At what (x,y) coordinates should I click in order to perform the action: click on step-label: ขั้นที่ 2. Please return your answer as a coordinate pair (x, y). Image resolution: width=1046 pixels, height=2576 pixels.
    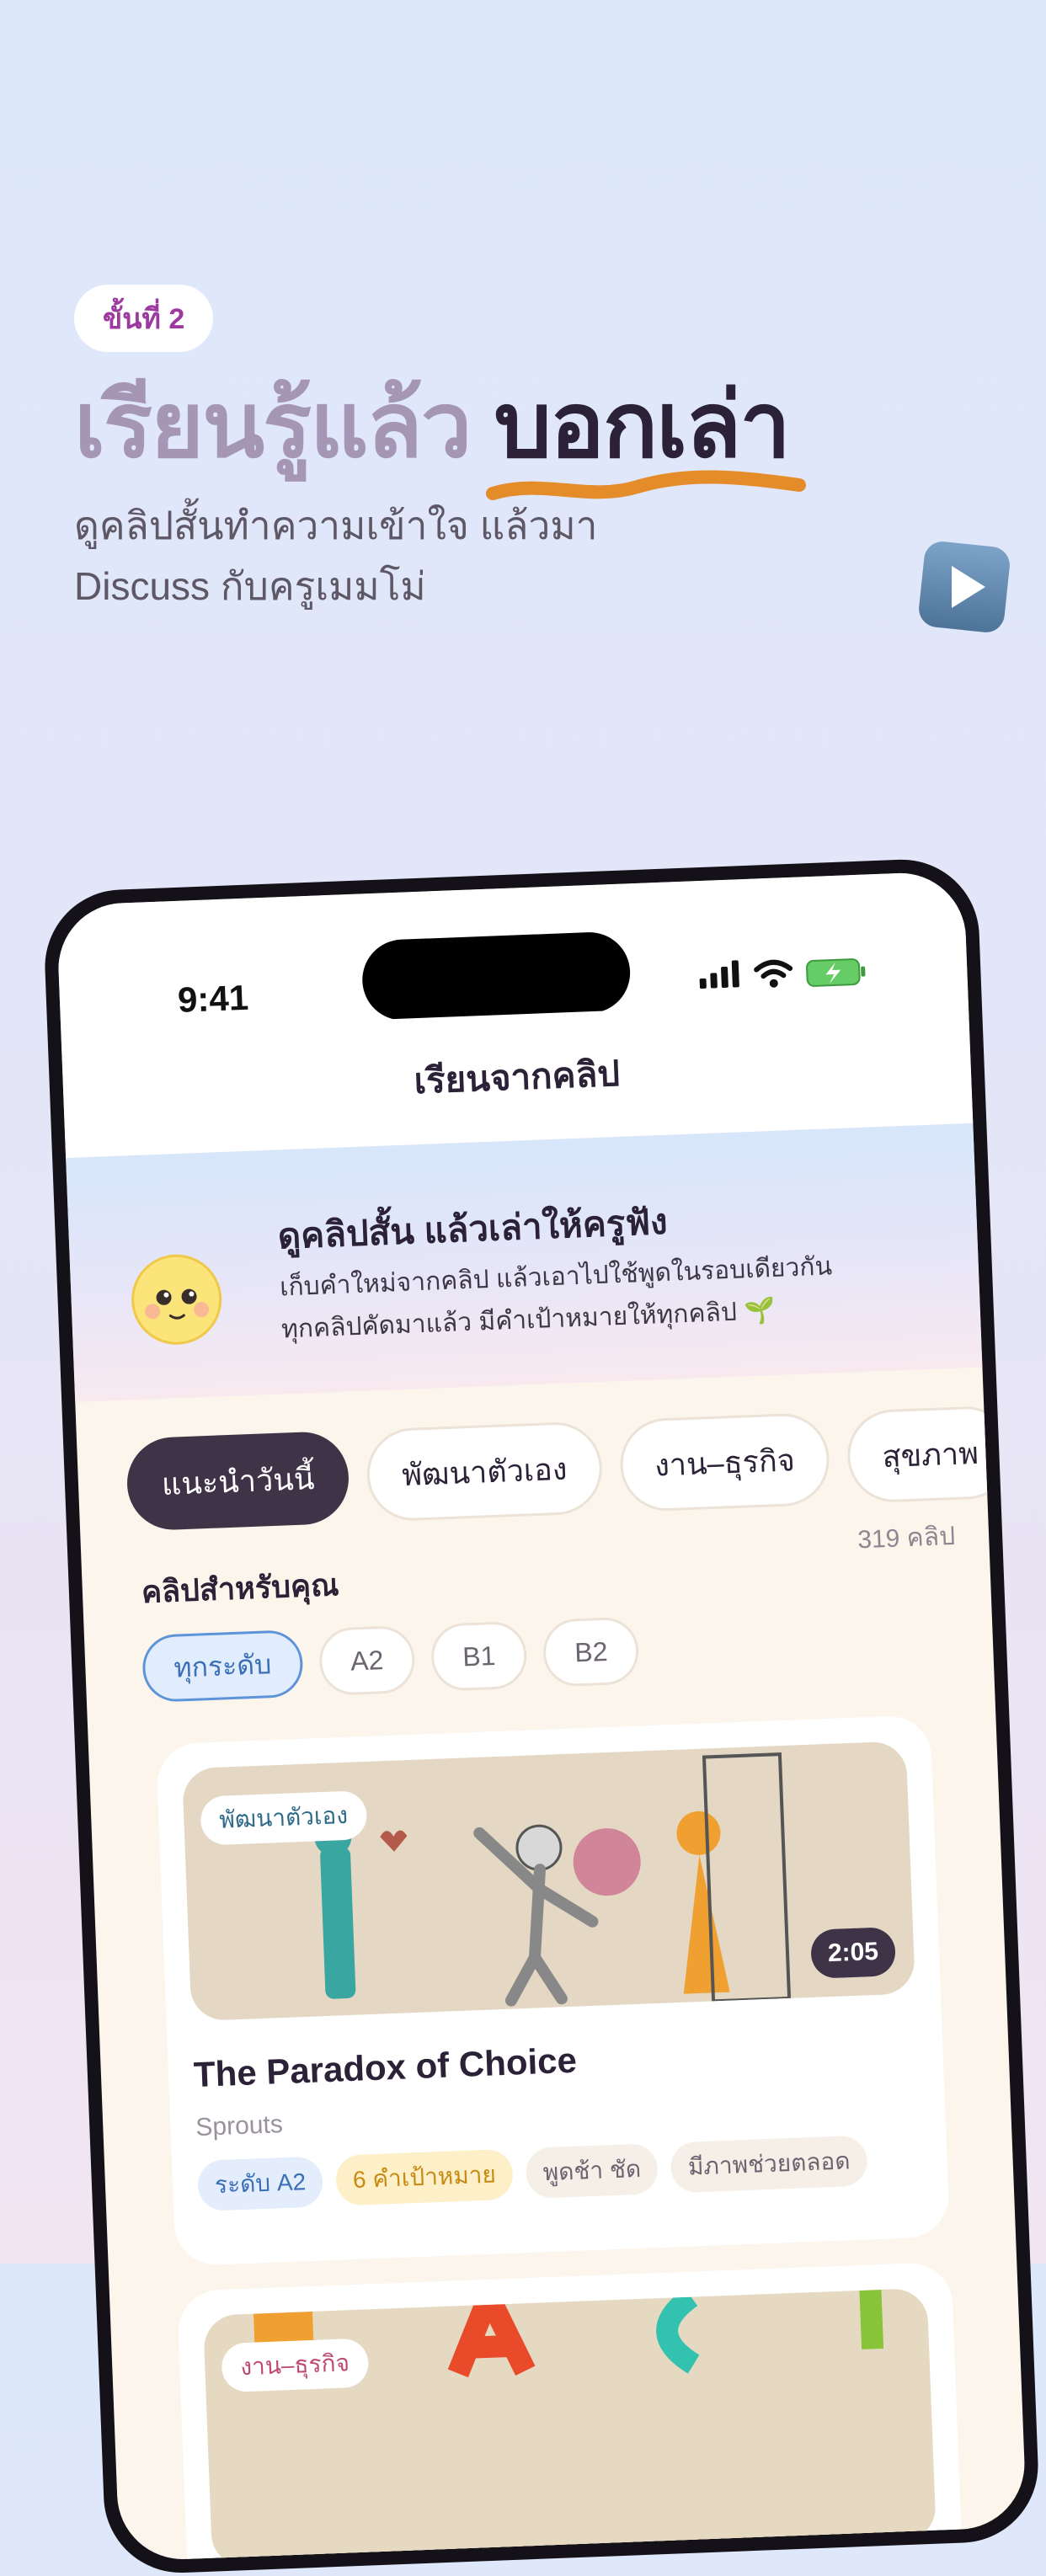
    Looking at the image, I should click on (144, 319).